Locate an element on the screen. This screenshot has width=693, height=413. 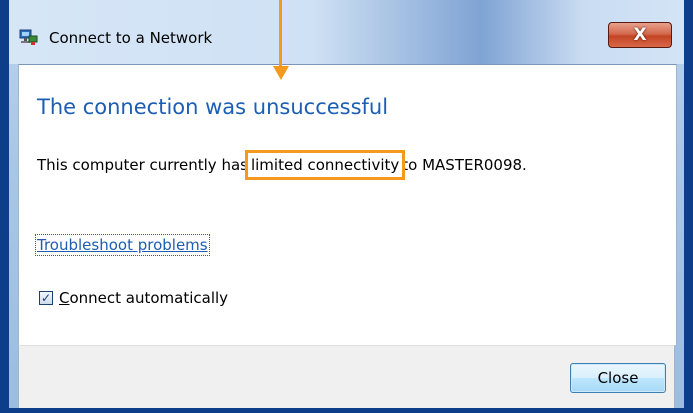
dialog-footer: Close is located at coordinates (346, 376).